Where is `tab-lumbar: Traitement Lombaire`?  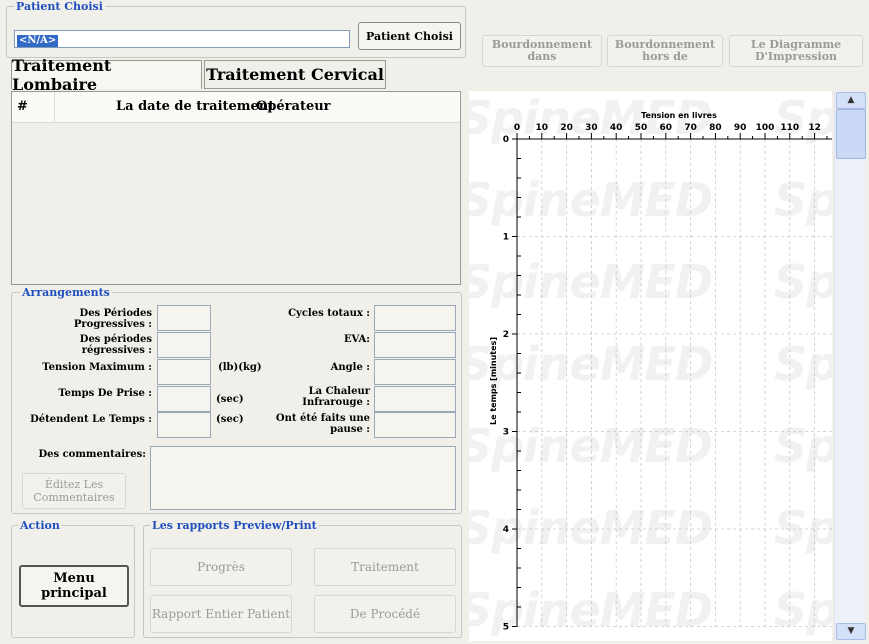
tab-lumbar: Traitement Lombaire is located at coordinates (106, 75).